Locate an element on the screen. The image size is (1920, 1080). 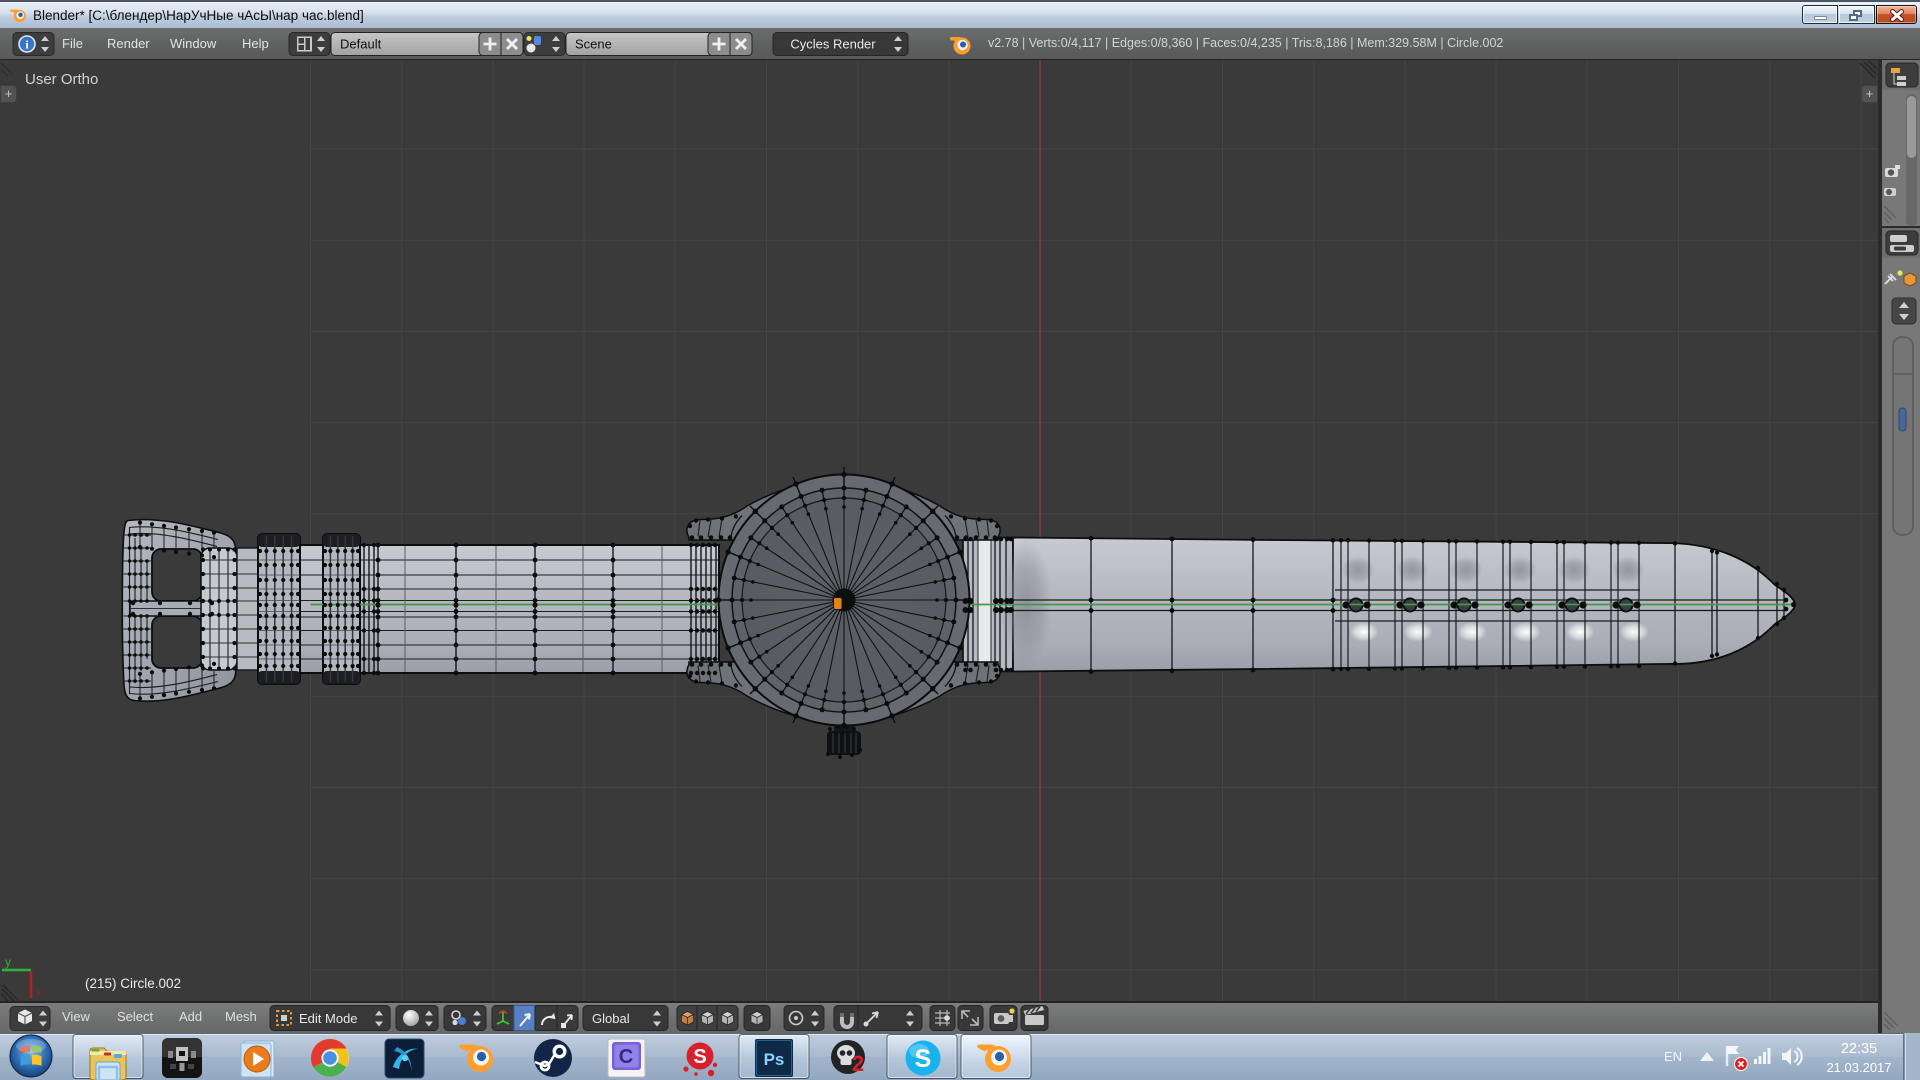
svg-text: 22:35 is located at coordinates (1859, 1049).